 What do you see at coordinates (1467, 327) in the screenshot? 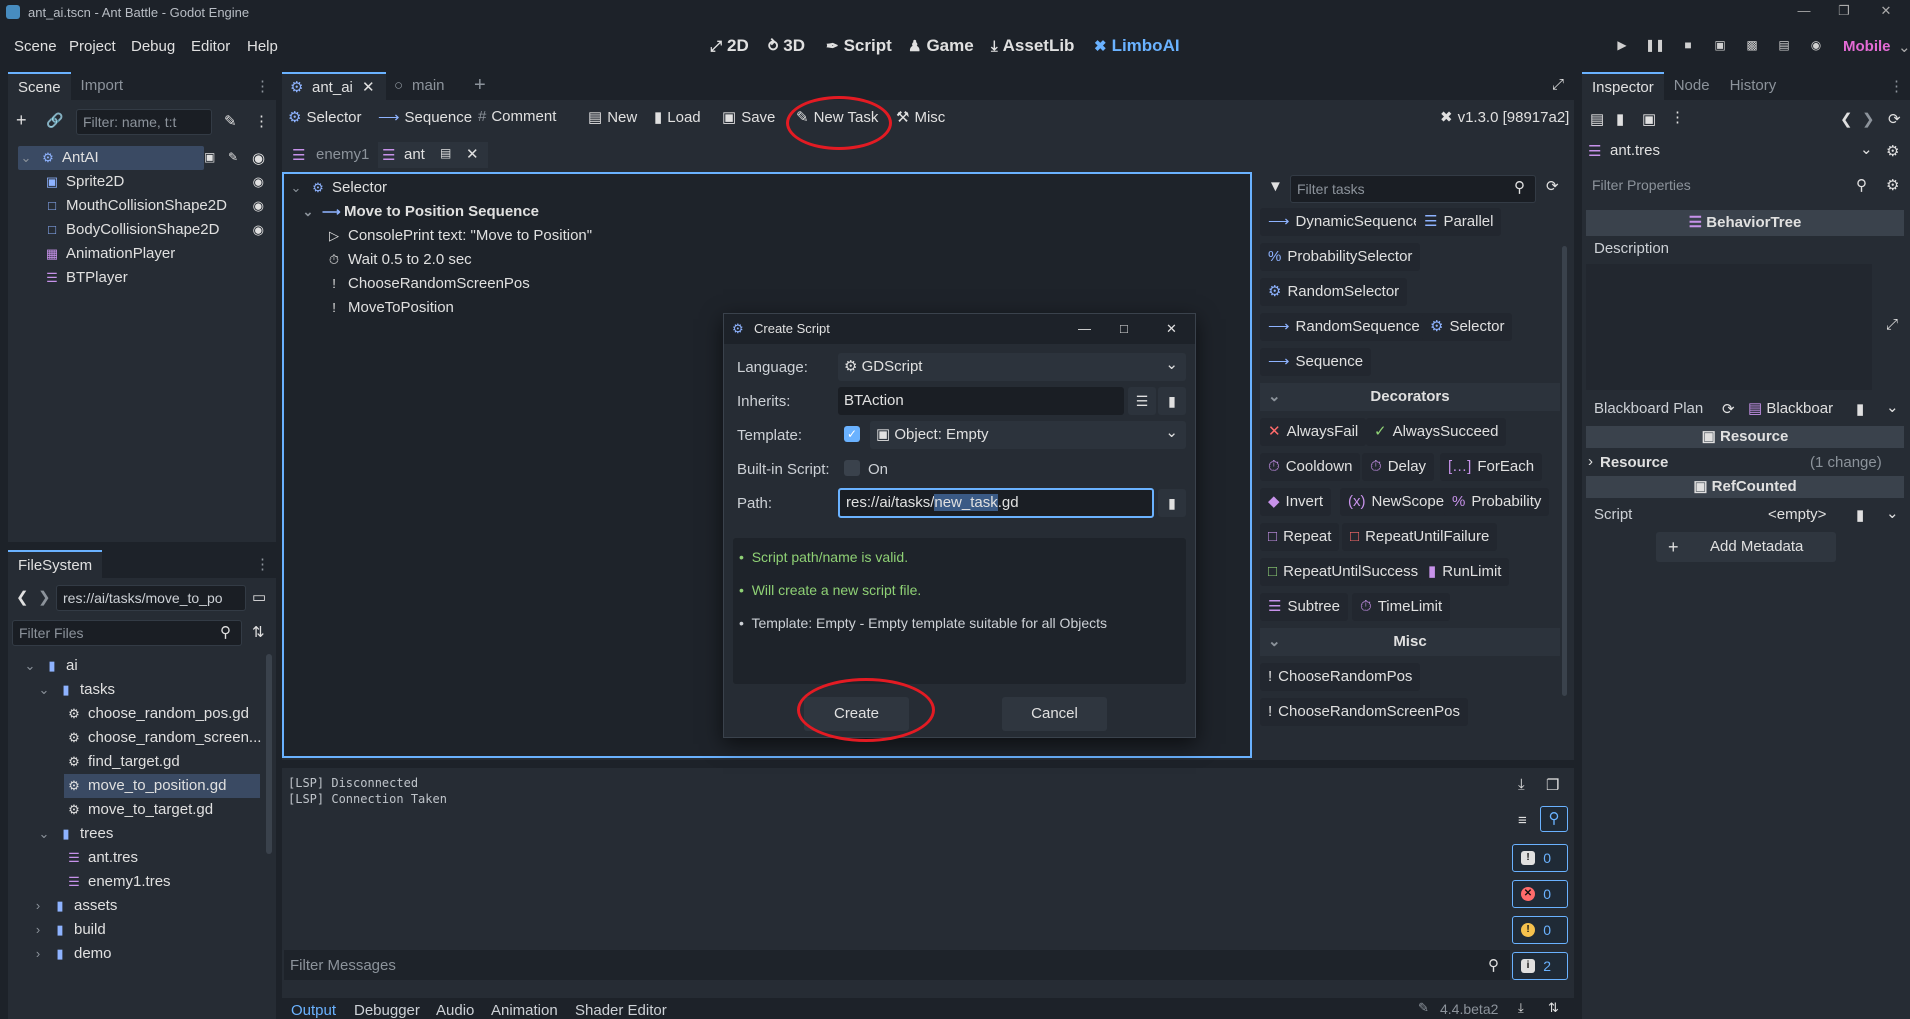
I see `task-selector: ⚙ Selector` at bounding box center [1467, 327].